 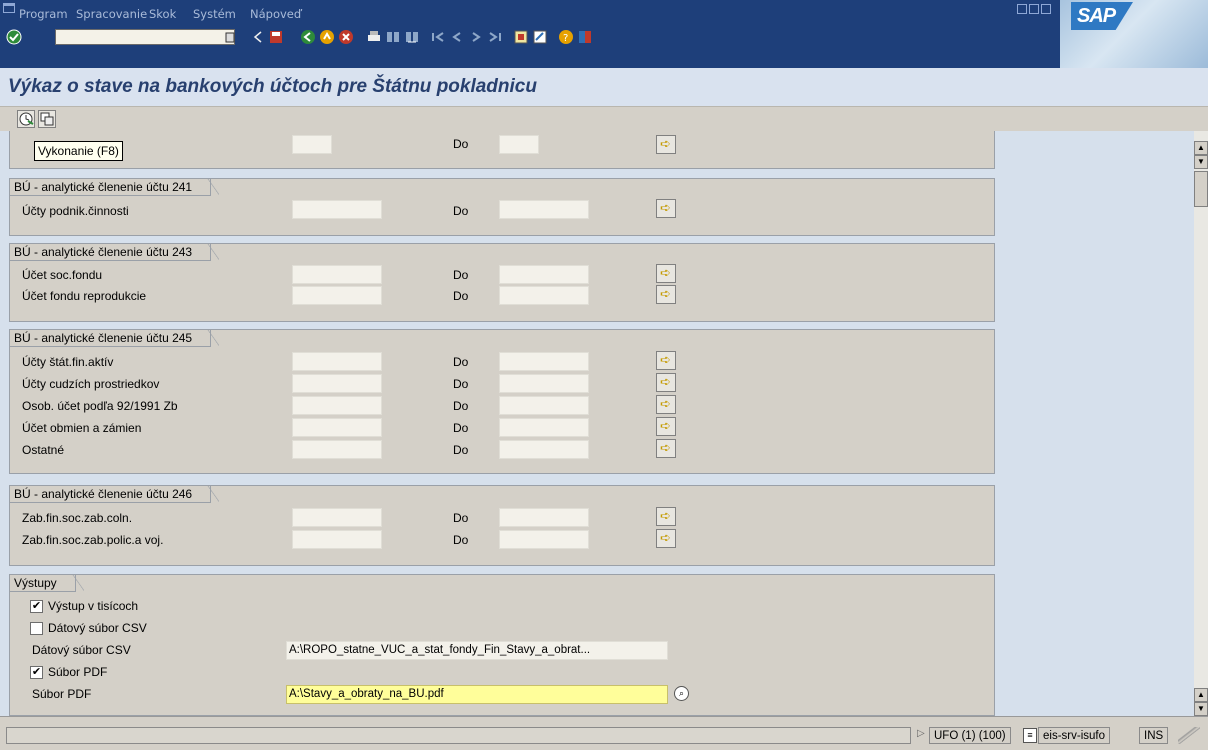 I want to click on menu-system: Systém, so click(x=214, y=14).